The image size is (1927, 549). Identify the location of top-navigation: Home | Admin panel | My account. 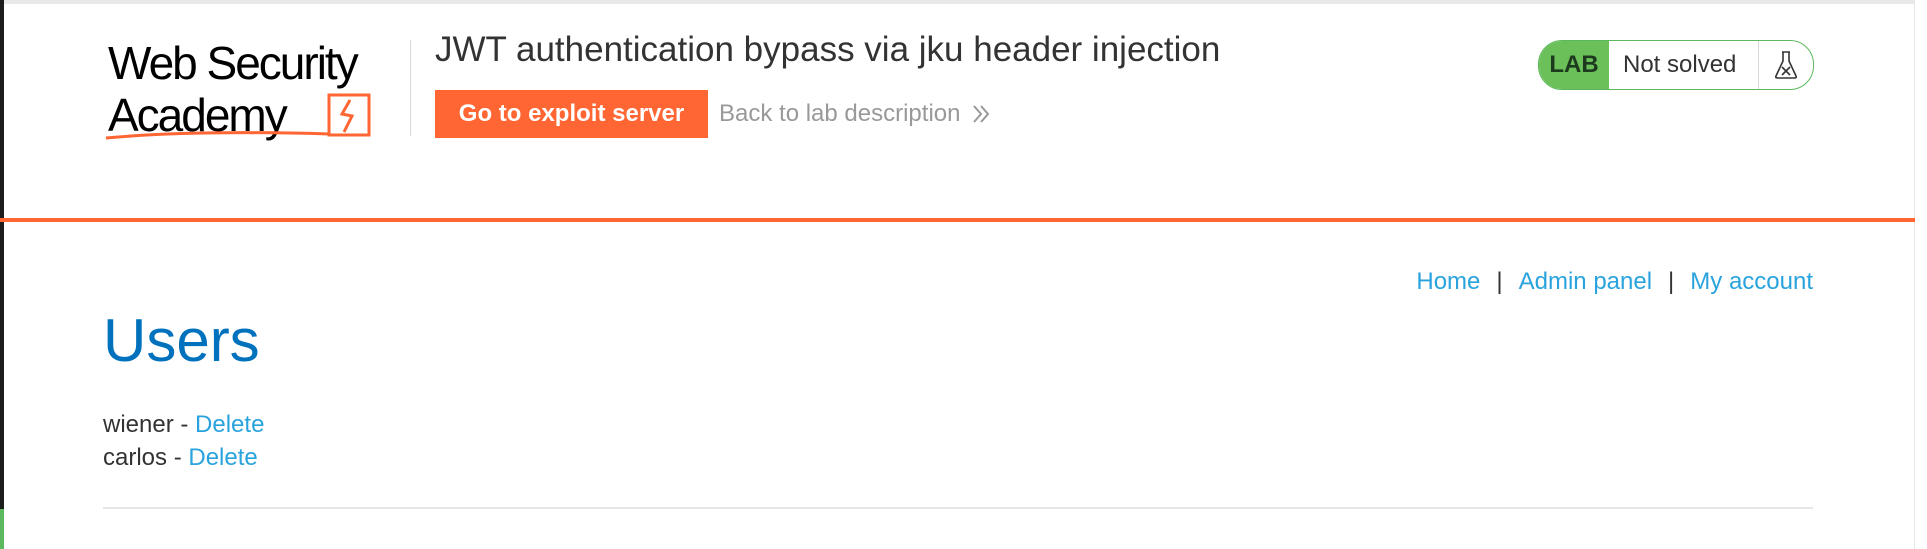
(1614, 282).